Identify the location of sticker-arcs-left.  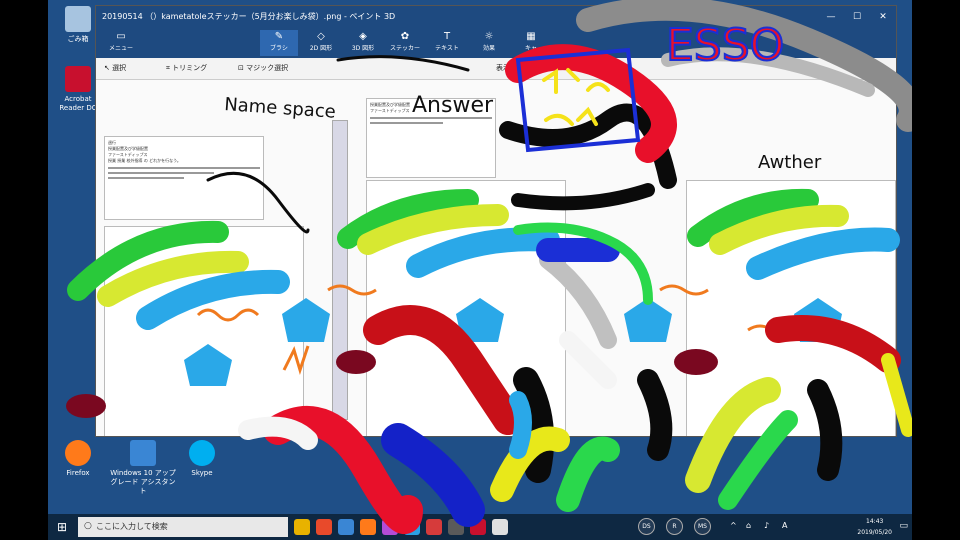
(178, 275).